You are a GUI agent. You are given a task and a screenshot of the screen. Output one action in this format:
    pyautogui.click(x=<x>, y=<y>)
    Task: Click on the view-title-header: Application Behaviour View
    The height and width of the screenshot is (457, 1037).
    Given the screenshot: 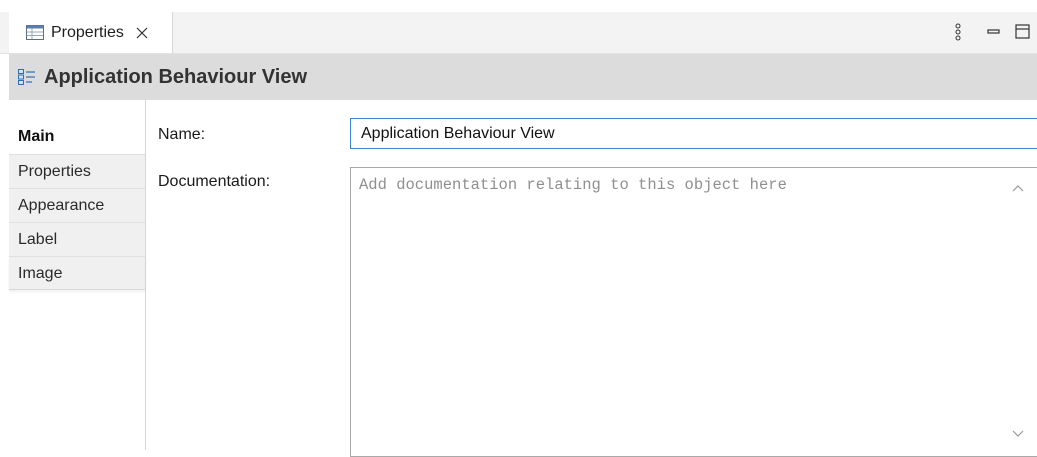 What is the action you would take?
    pyautogui.click(x=523, y=77)
    